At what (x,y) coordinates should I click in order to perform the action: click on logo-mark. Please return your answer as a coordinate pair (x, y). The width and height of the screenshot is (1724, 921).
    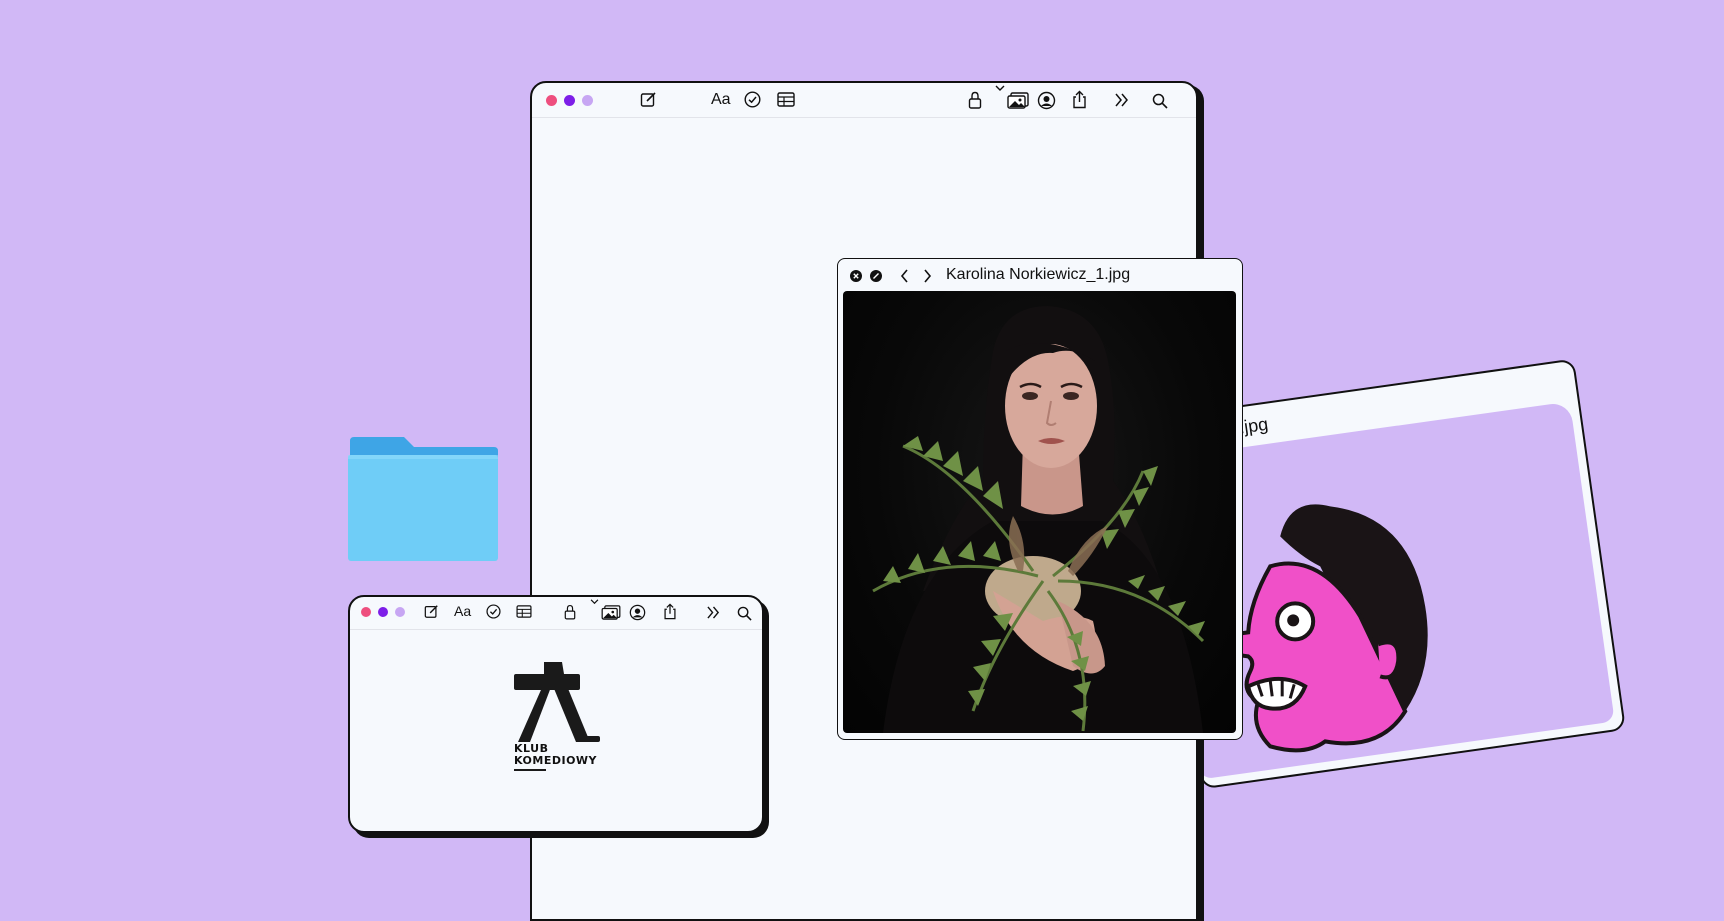
    Looking at the image, I should click on (557, 702).